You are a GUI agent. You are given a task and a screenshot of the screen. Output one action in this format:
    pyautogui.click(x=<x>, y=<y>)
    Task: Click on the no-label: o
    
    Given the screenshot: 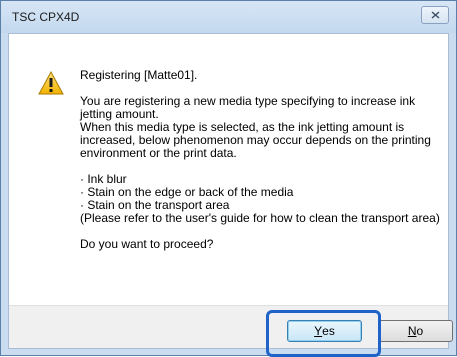 What is the action you would take?
    pyautogui.click(x=420, y=331)
    